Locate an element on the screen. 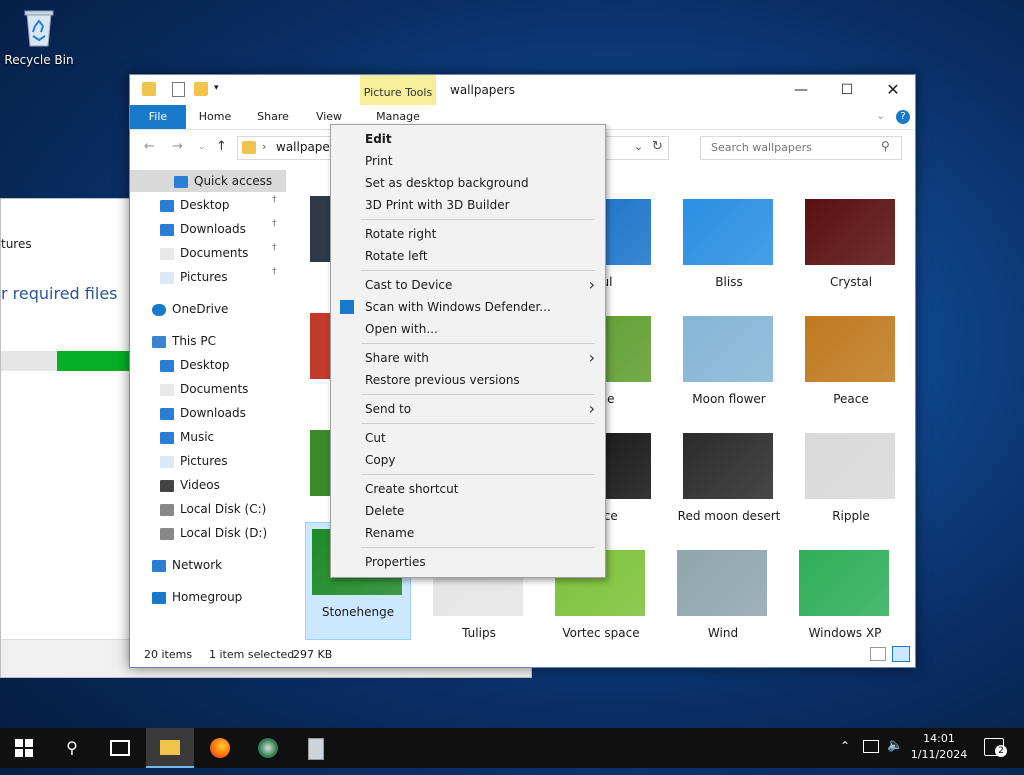  menu-item-rotate-left: Rotate left is located at coordinates (468, 256).